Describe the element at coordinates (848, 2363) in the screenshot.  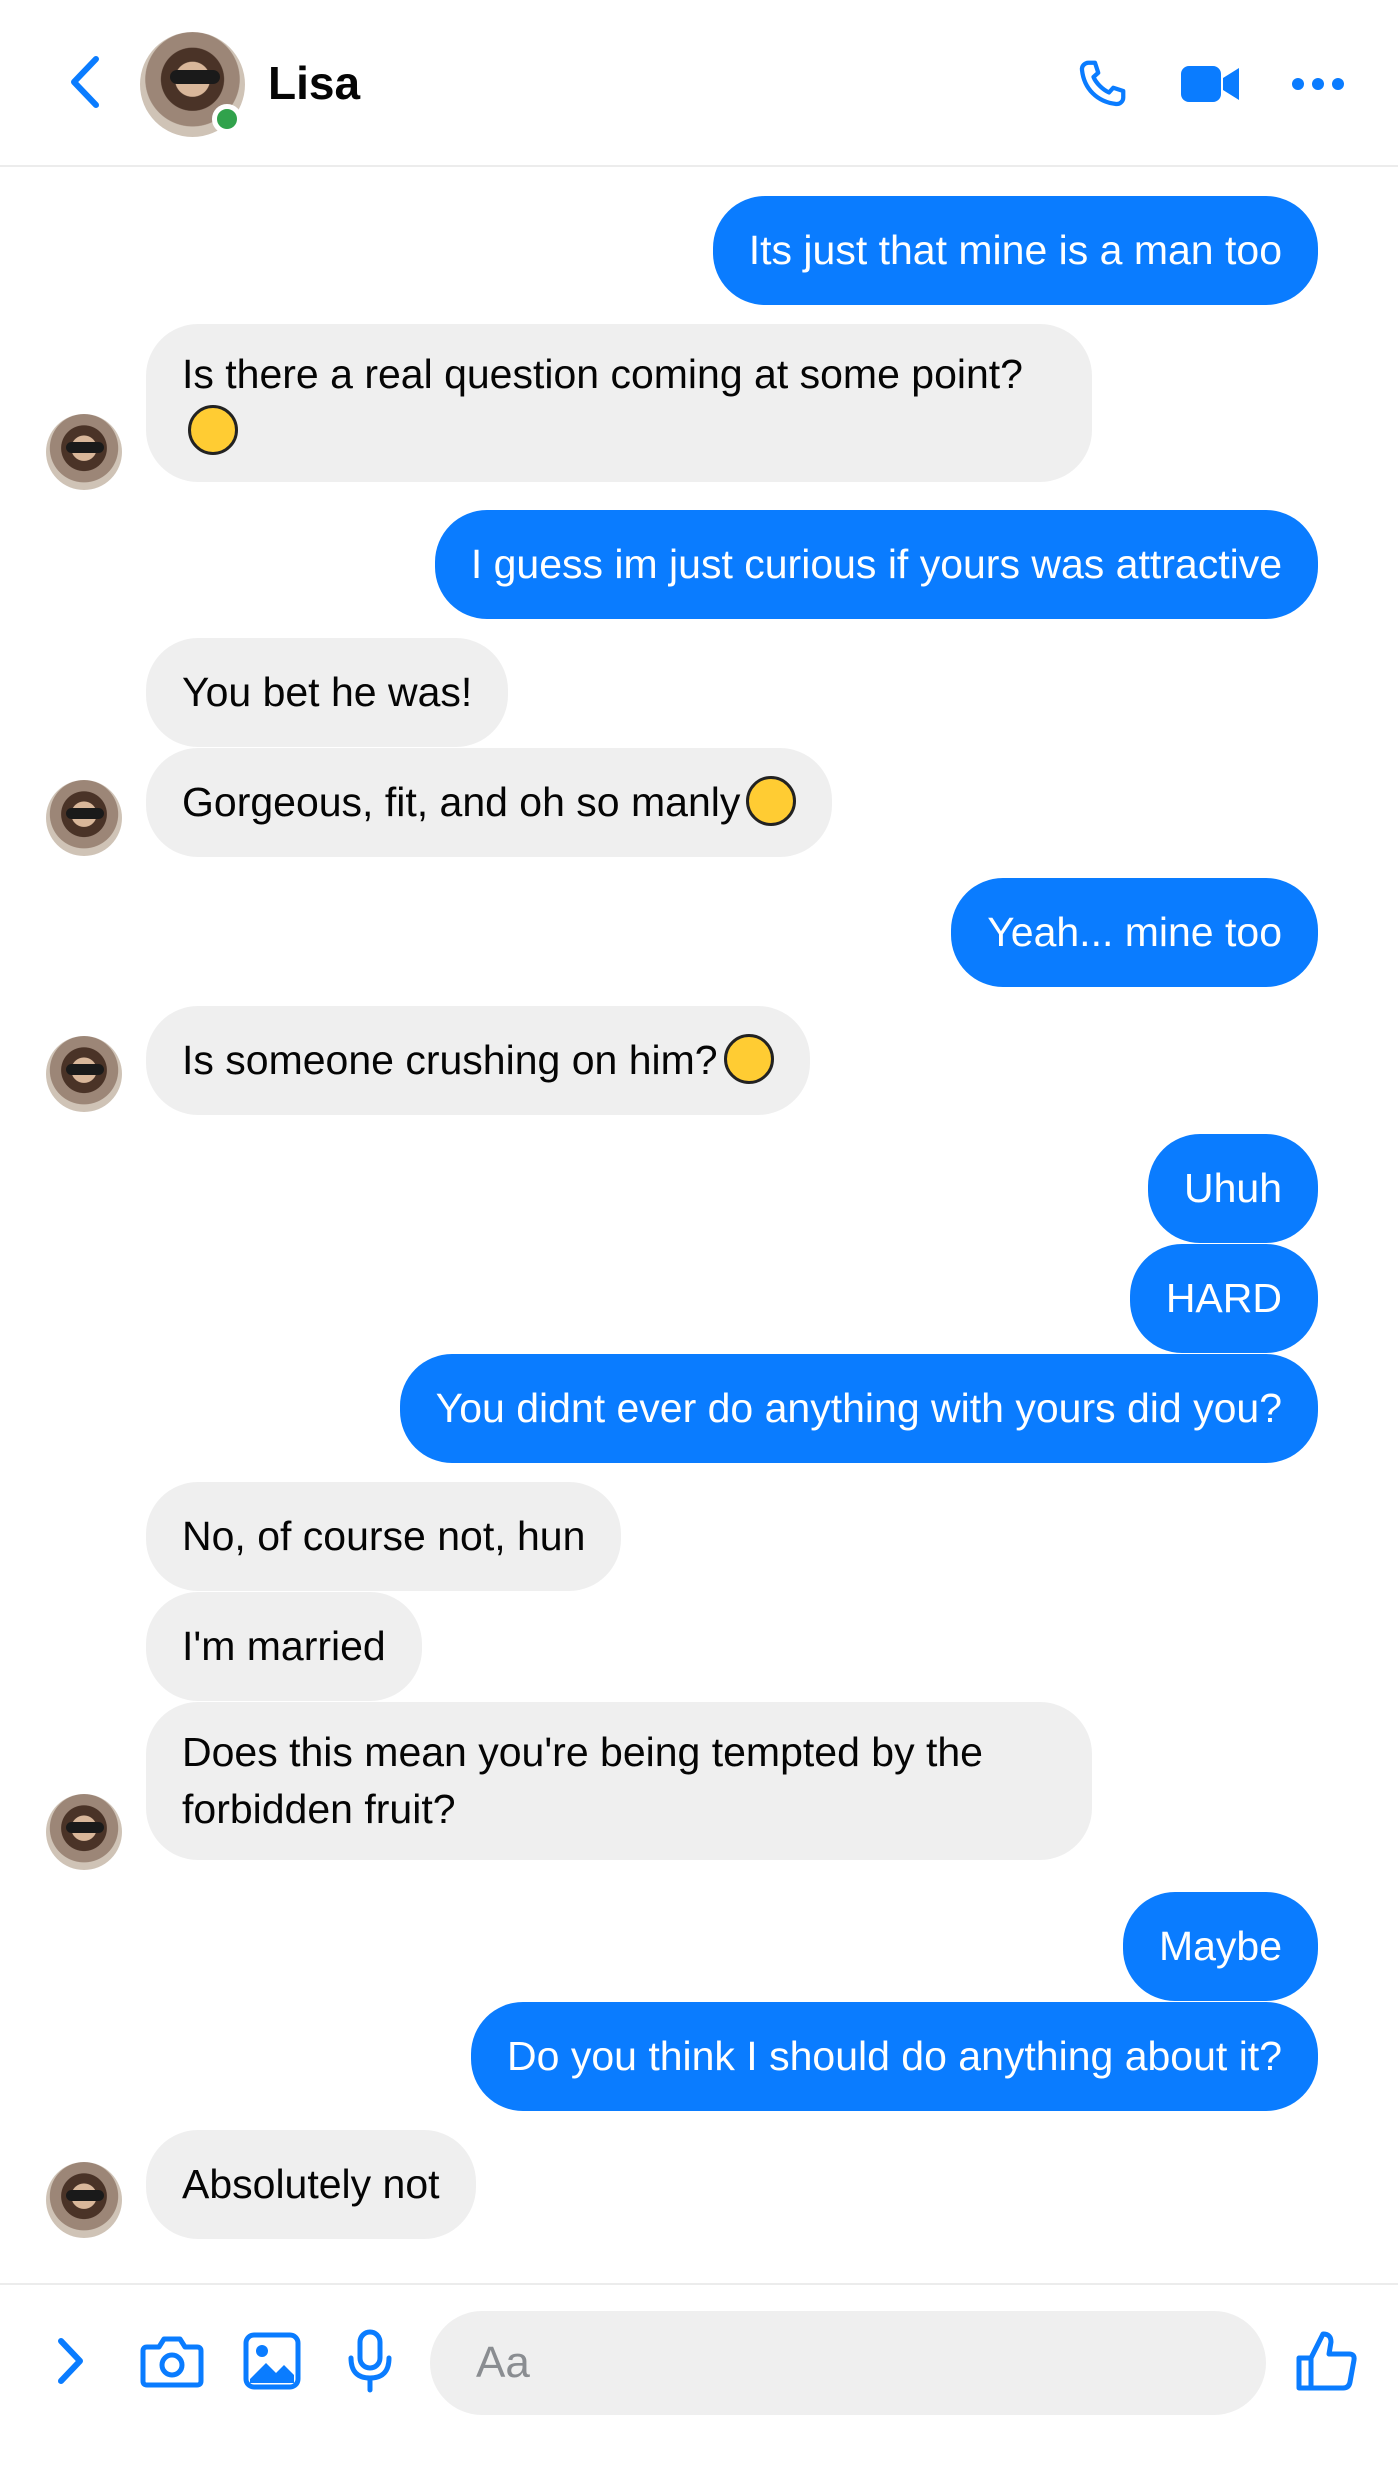
I see `message-input` at that location.